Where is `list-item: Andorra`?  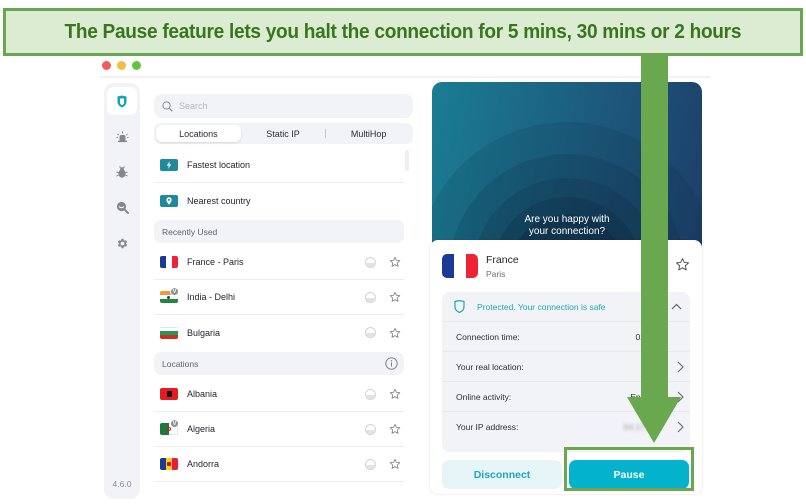
list-item: Andorra is located at coordinates (279, 464).